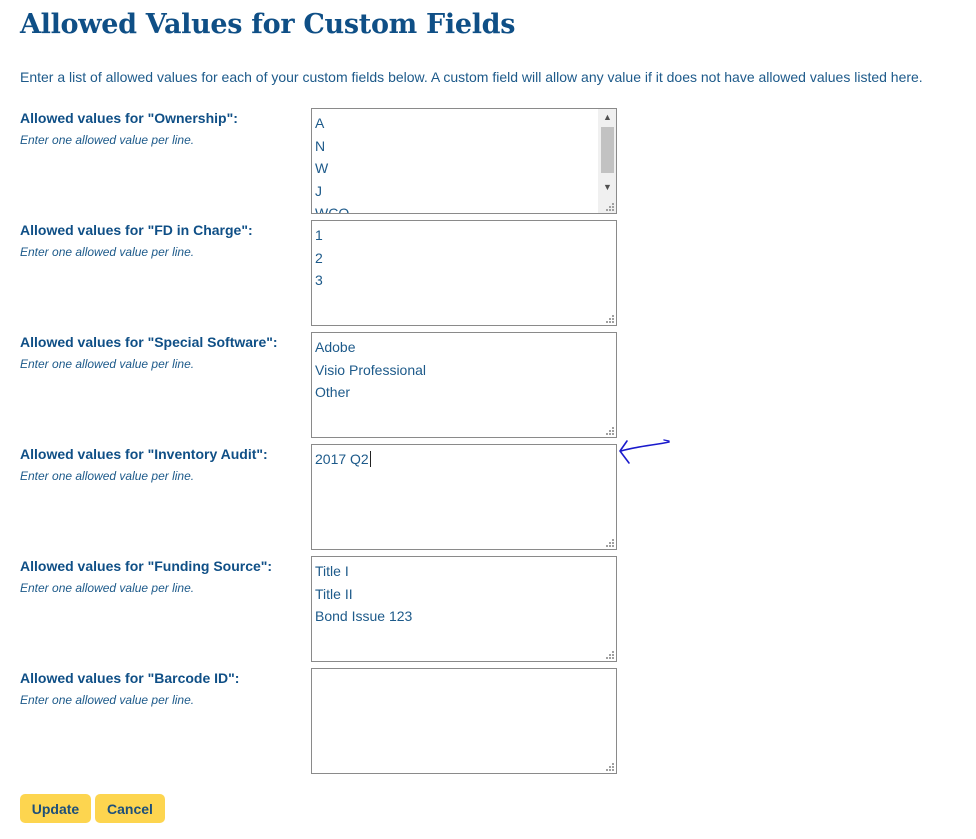 Image resolution: width=976 pixels, height=839 pixels. What do you see at coordinates (455, 392) in the screenshot?
I see `allowed-value-line: Other` at bounding box center [455, 392].